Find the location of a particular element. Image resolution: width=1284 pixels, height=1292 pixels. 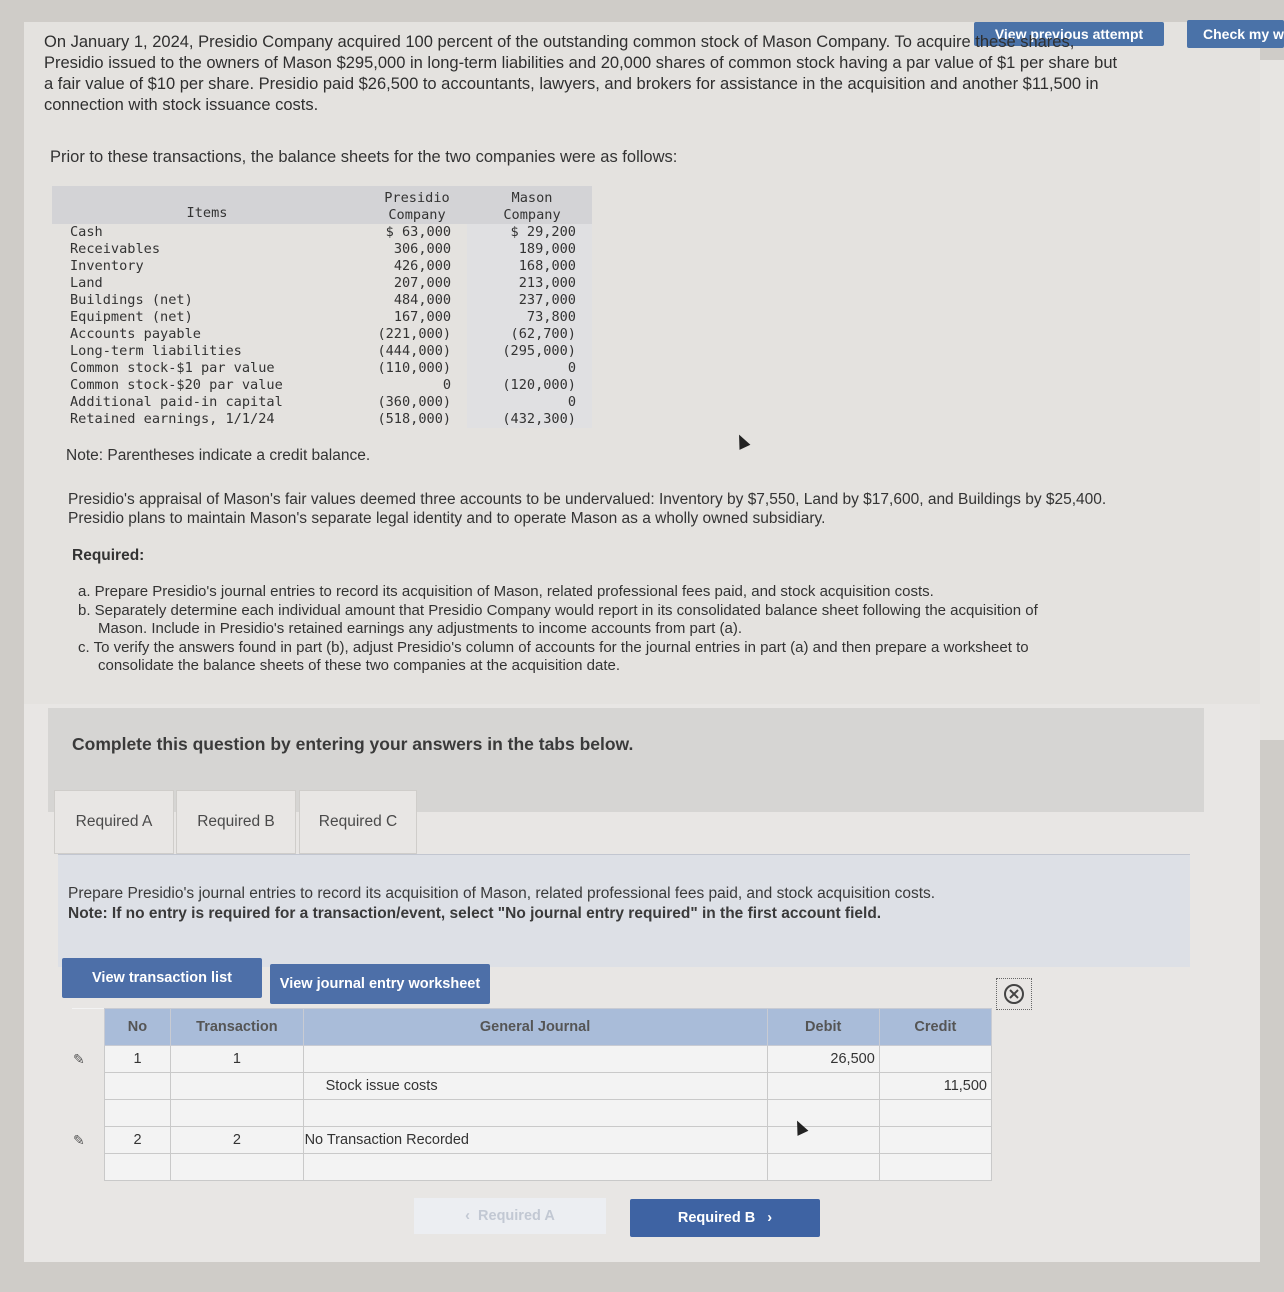

header-mason: Mason Company is located at coordinates (532, 206).